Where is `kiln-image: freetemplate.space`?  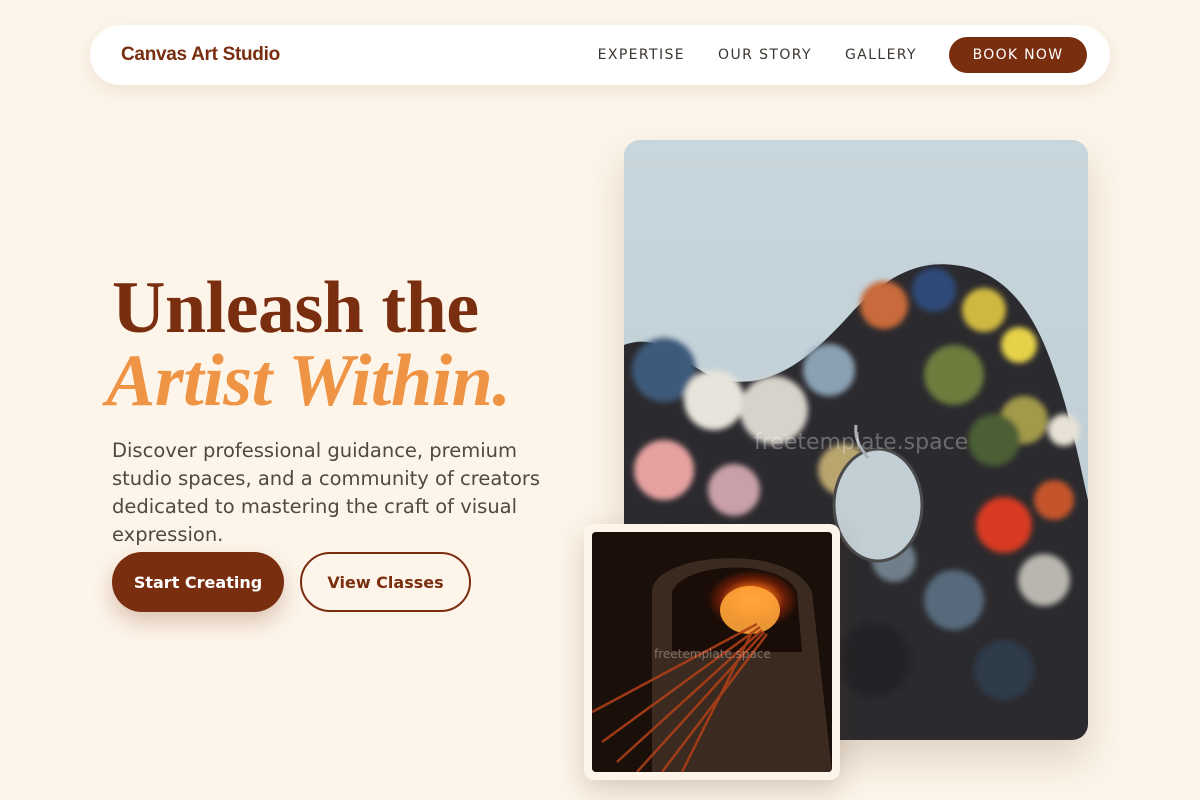 kiln-image: freetemplate.space is located at coordinates (712, 652).